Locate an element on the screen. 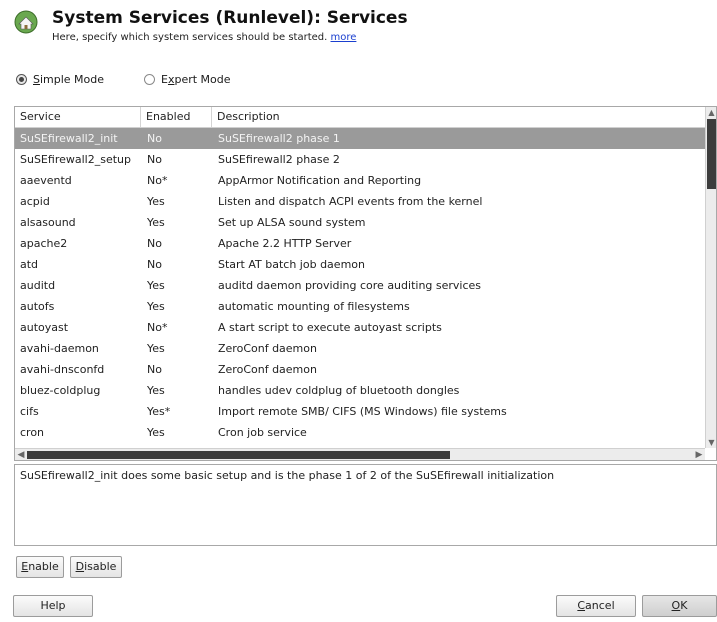 The image size is (717, 622). service-cell: alsasound is located at coordinates (48, 222).